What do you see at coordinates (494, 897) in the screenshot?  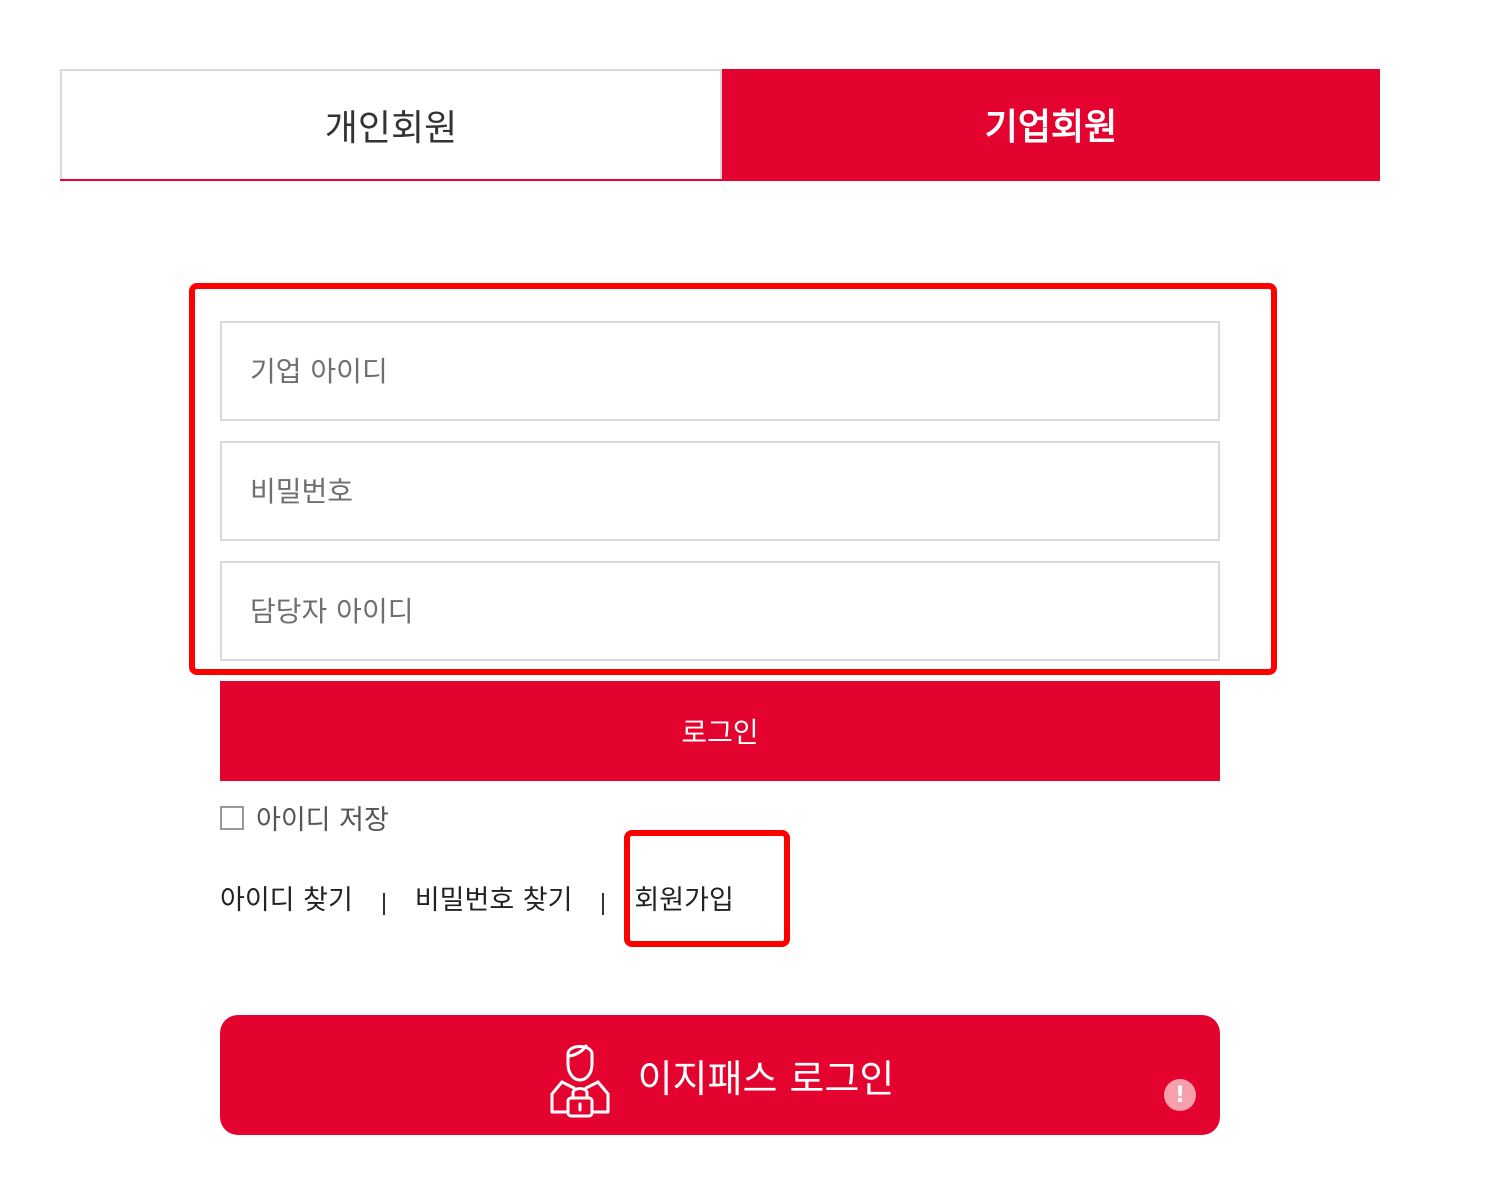 I see `find-password-link: 비밀번호 찾기` at bounding box center [494, 897].